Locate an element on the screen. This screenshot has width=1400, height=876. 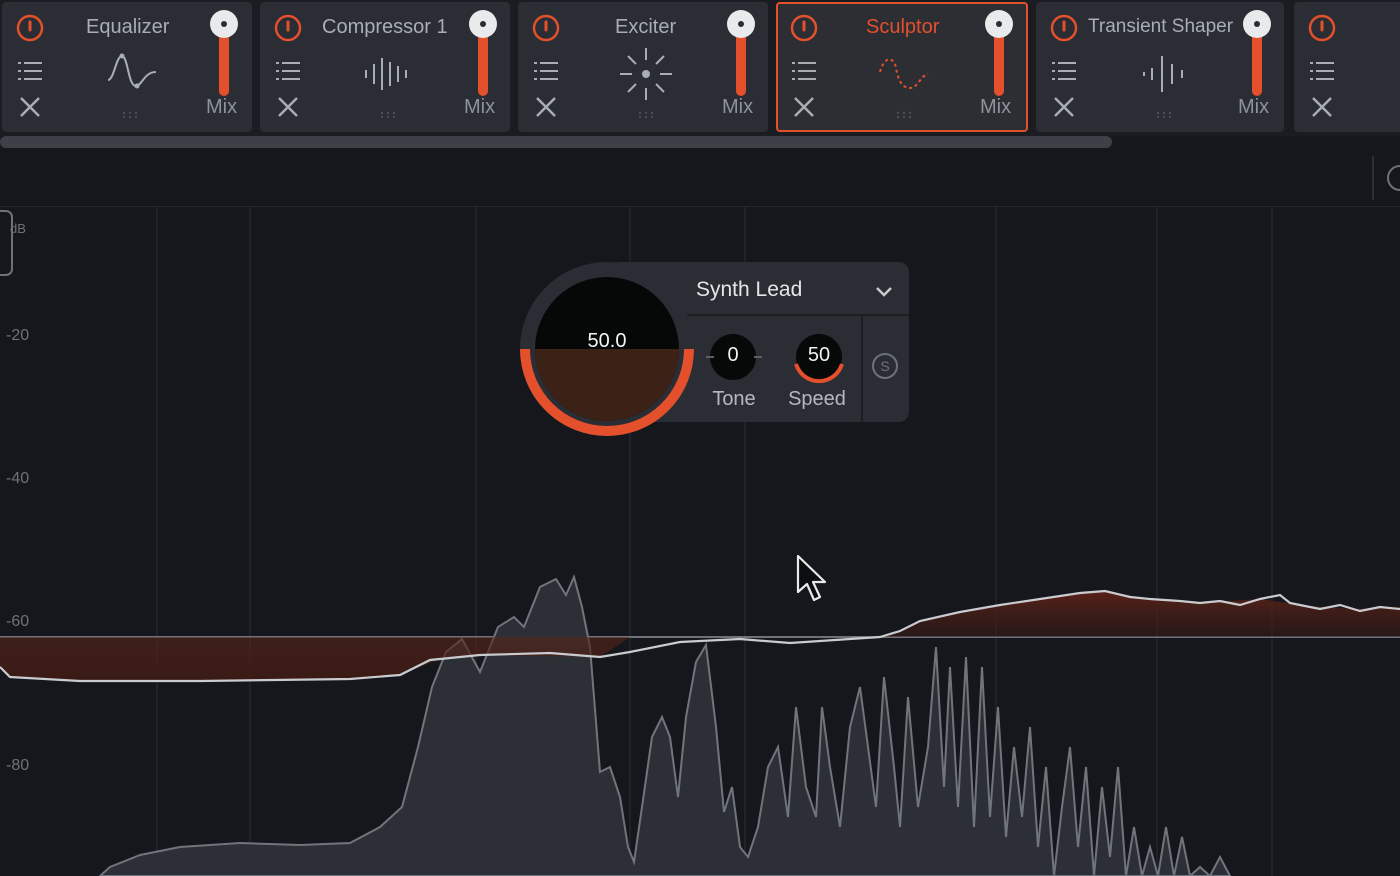
module-name: Exciter is located at coordinates (646, 27).